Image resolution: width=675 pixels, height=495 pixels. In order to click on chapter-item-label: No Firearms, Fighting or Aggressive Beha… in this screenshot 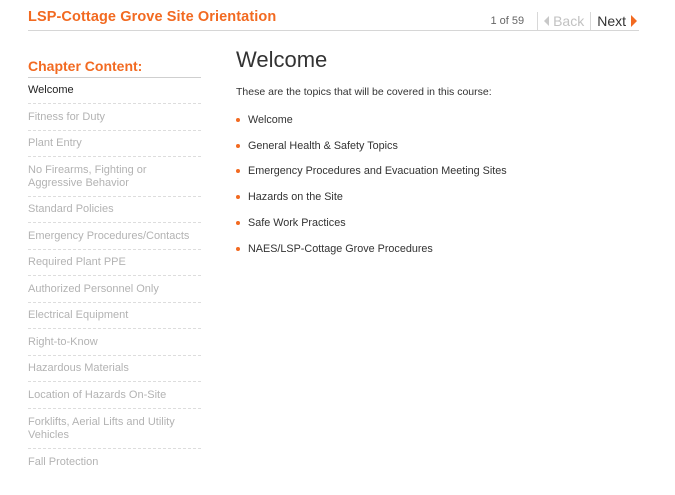, I will do `click(87, 176)`.